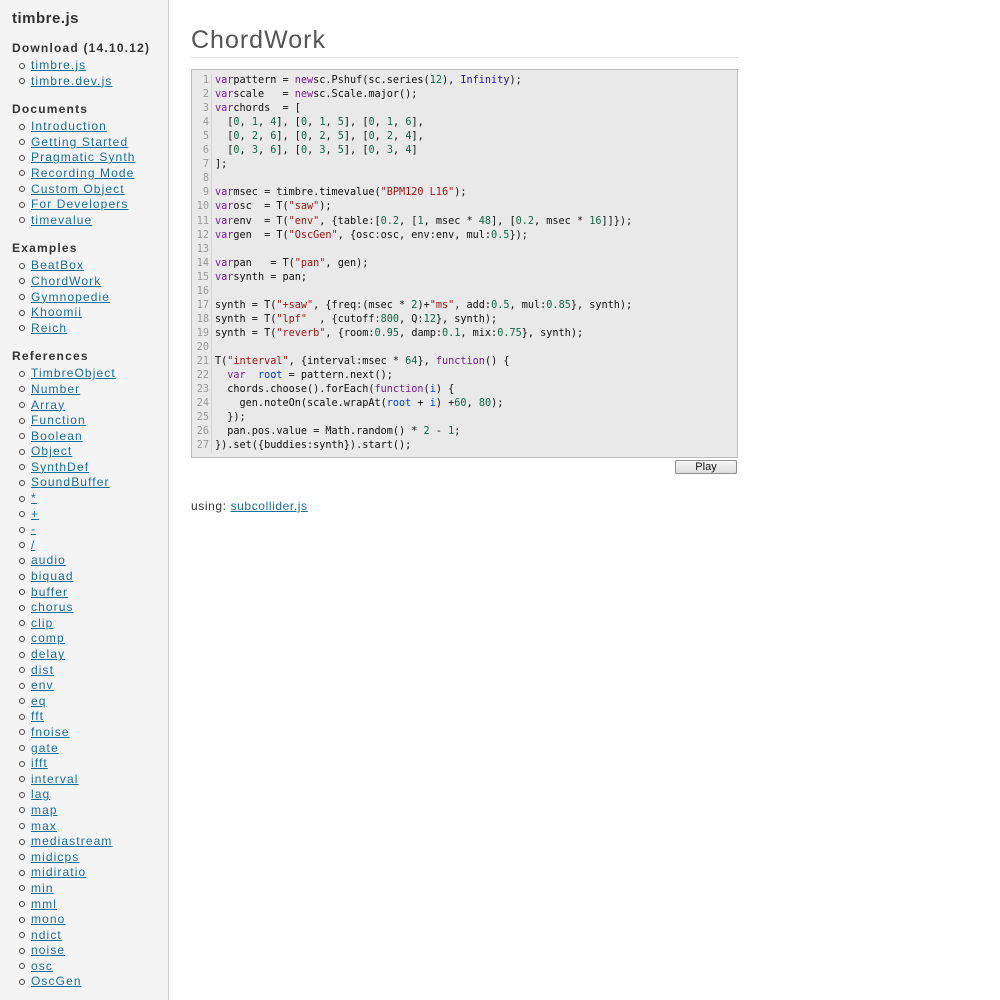 Image resolution: width=1000 pixels, height=1000 pixels. I want to click on sidebar-link: /, so click(33, 545).